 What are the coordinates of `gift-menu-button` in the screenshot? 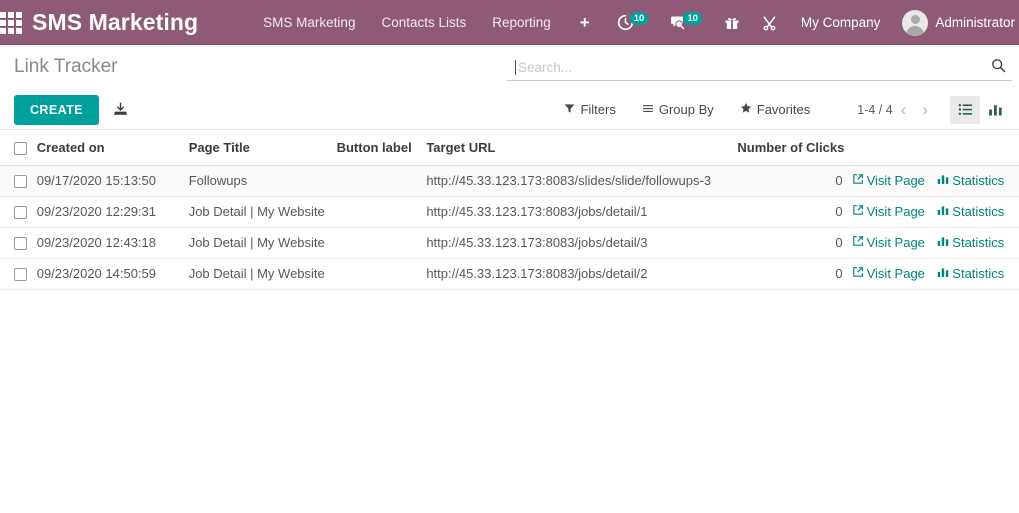 It's located at (732, 22).